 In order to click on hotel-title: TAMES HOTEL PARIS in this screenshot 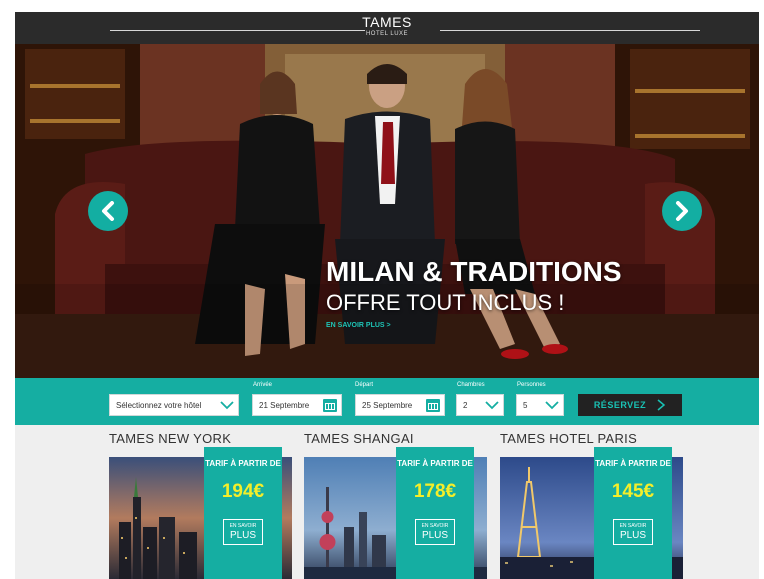, I will do `click(595, 439)`.